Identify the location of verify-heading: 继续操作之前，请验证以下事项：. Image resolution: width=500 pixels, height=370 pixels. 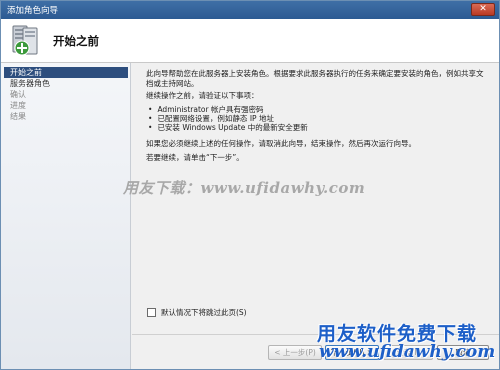
(202, 95).